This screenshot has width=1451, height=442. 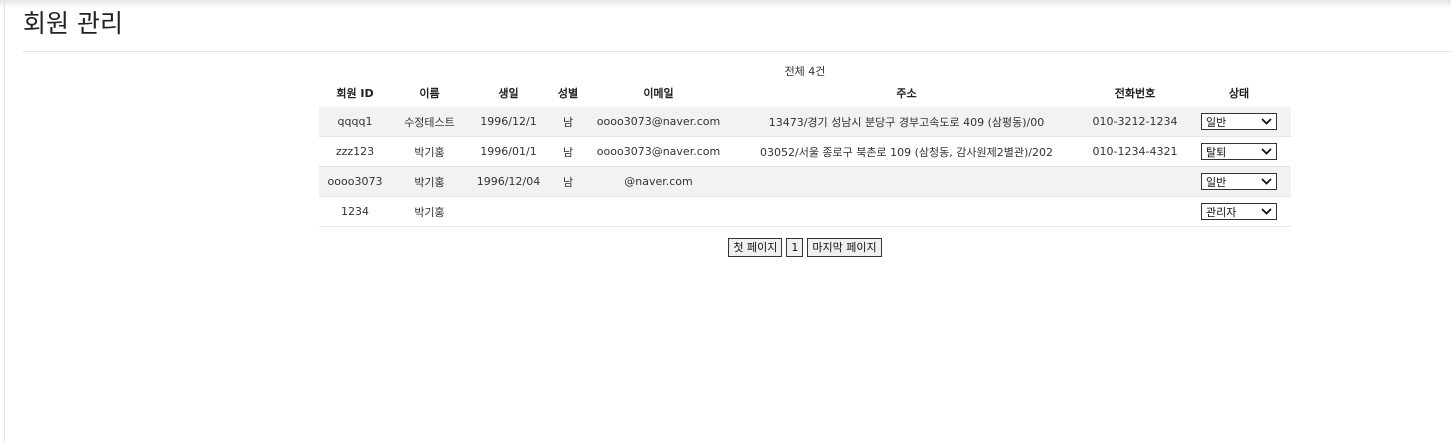 I want to click on cell-birth: 1996/12/04, so click(x=508, y=181).